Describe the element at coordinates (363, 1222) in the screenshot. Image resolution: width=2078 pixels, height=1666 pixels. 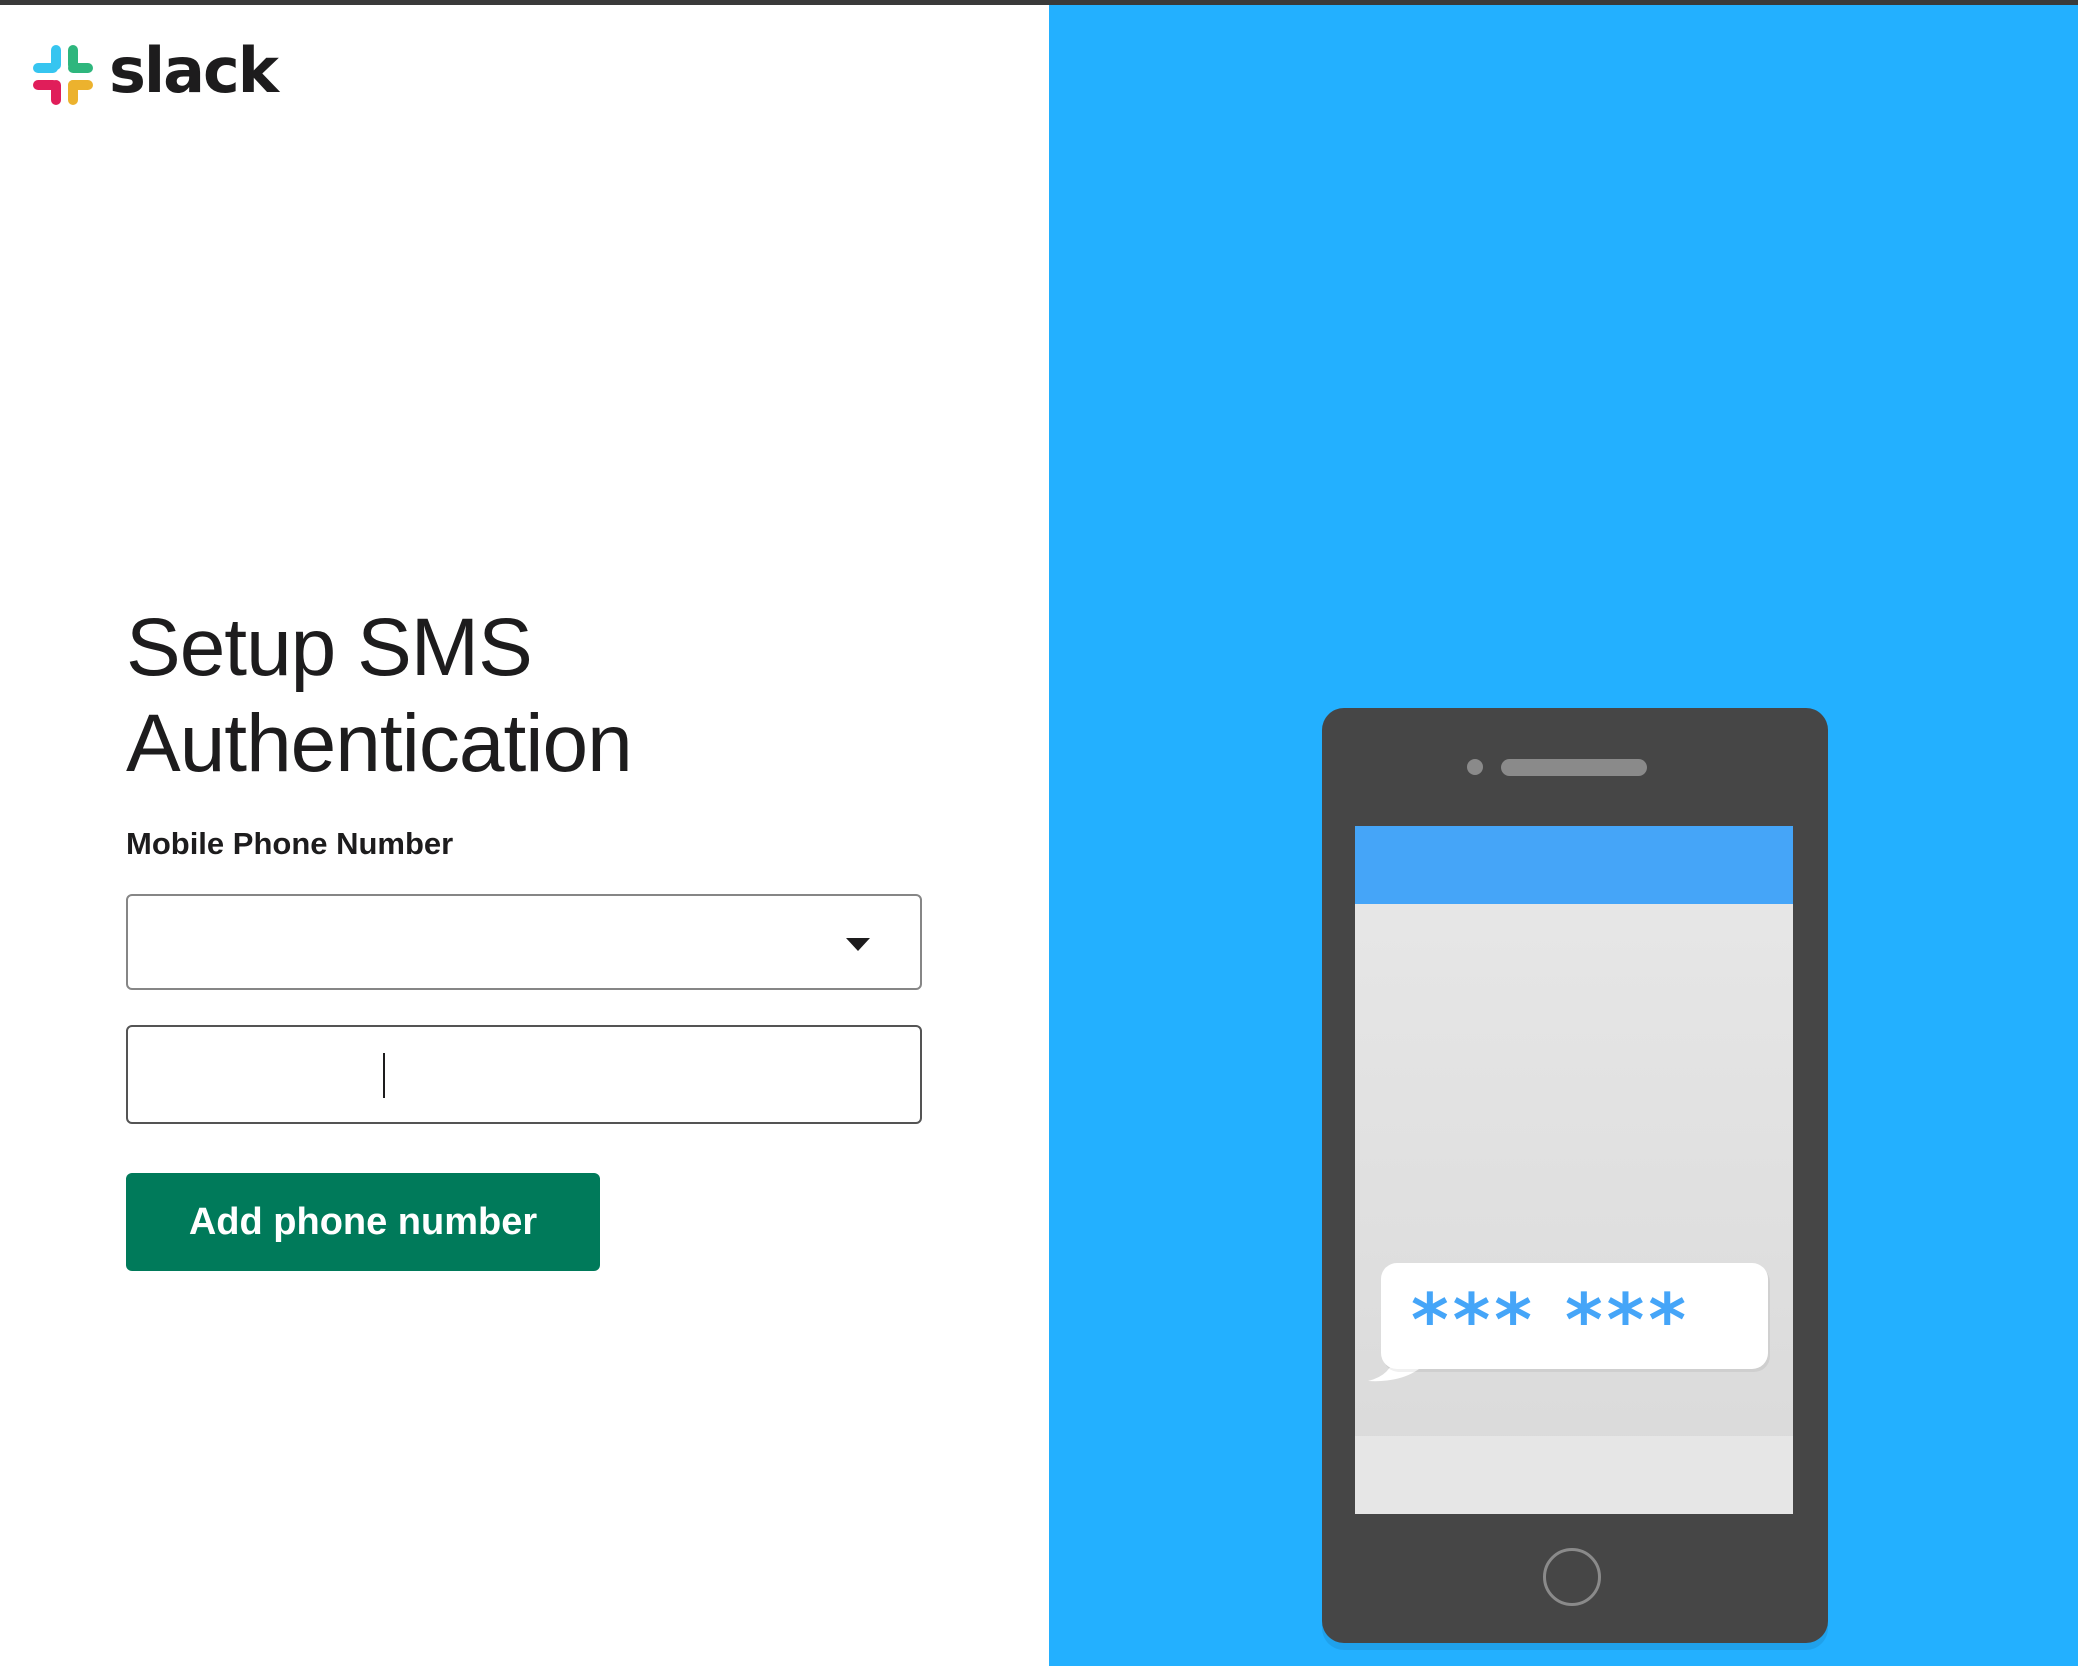
I see `add-phone-number-button: Add phone number` at that location.